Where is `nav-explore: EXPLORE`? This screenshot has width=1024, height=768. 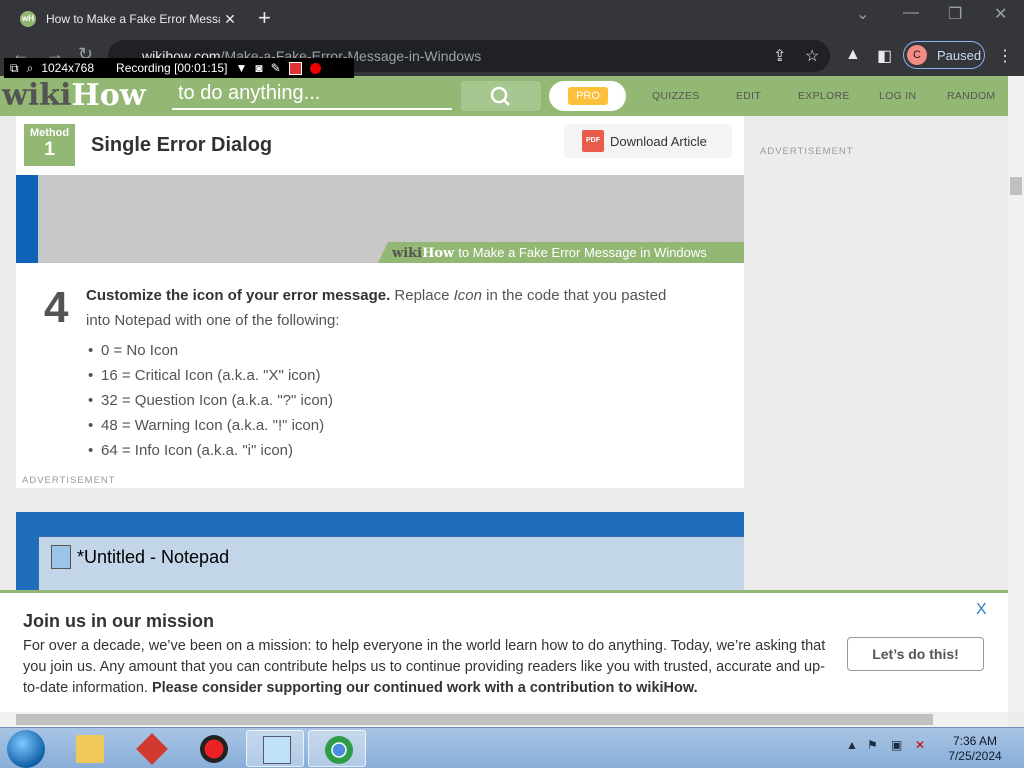 nav-explore: EXPLORE is located at coordinates (824, 96).